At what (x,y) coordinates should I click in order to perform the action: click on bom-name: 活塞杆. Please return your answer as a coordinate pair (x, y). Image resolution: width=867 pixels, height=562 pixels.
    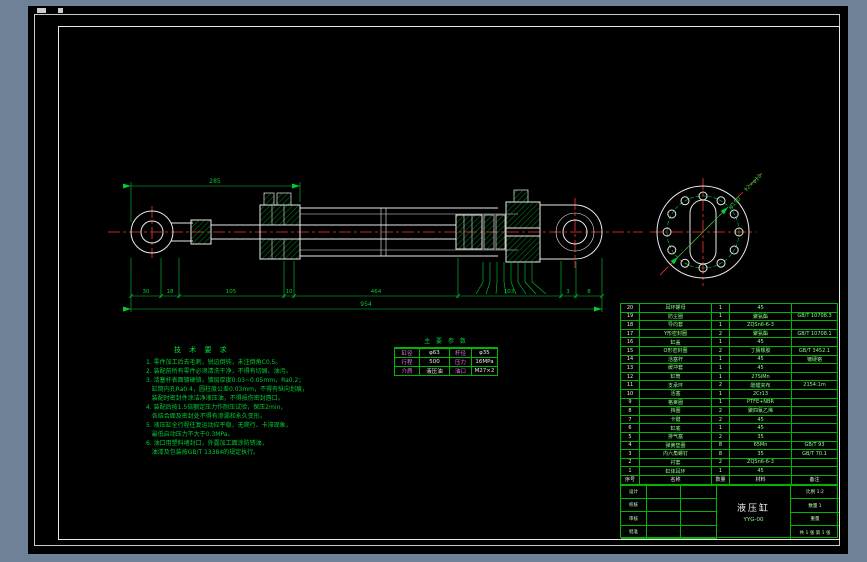
    Looking at the image, I should click on (675, 360).